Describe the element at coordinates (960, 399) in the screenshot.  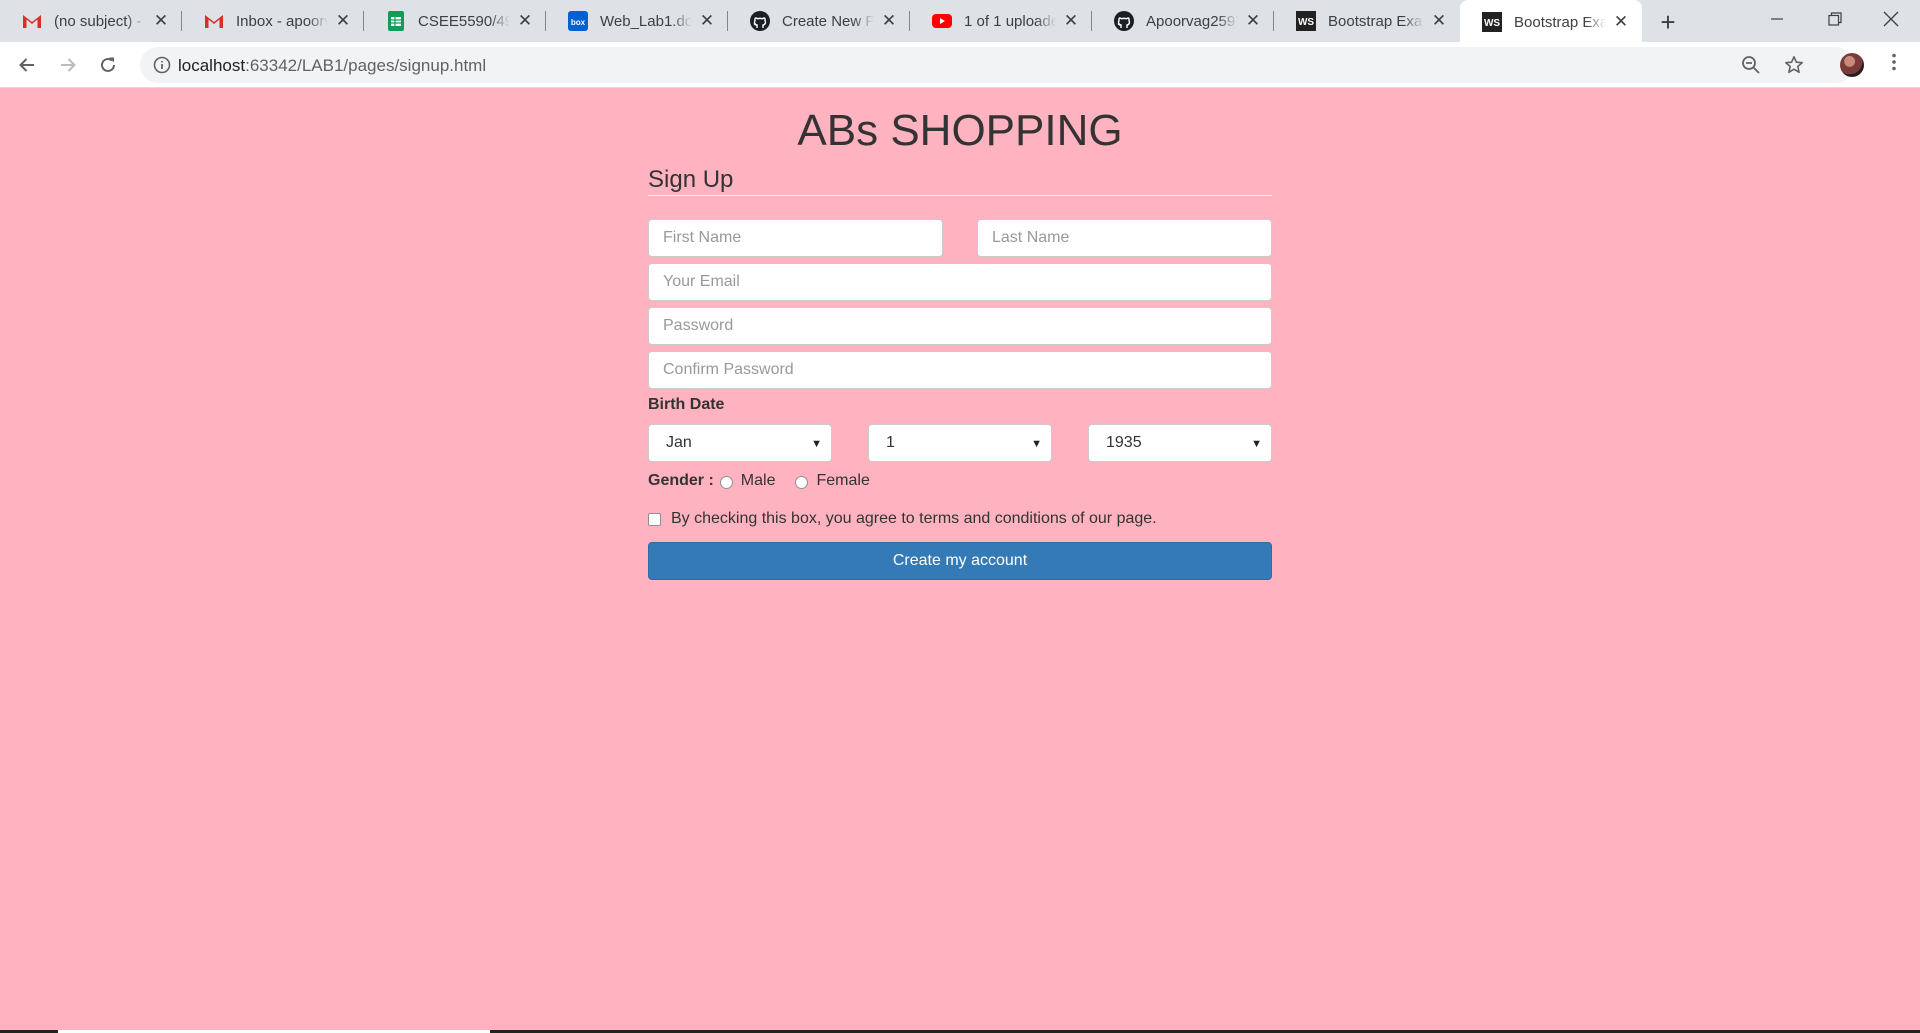
I see `signup-form: Birth Date Jan ▼ 1 ▼ 1935 ▼ Gender : Ma` at that location.